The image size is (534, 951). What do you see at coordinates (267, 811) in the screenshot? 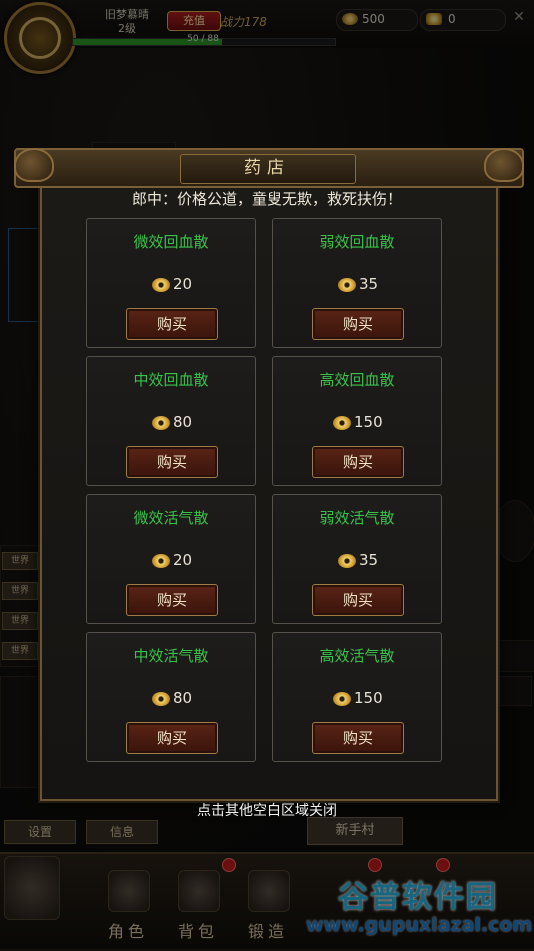
I see `close-hint: 点击其他空白区域关闭` at bounding box center [267, 811].